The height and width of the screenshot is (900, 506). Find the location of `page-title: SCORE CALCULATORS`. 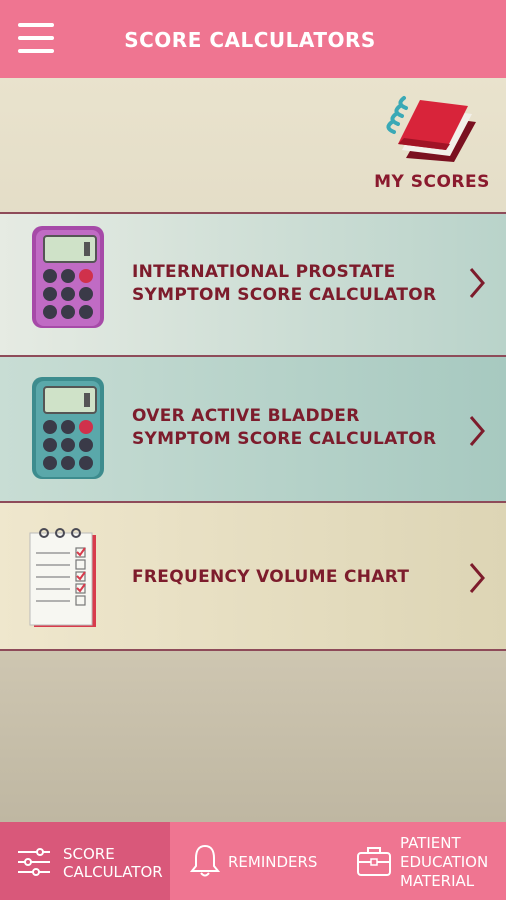

page-title: SCORE CALCULATORS is located at coordinates (250, 40).